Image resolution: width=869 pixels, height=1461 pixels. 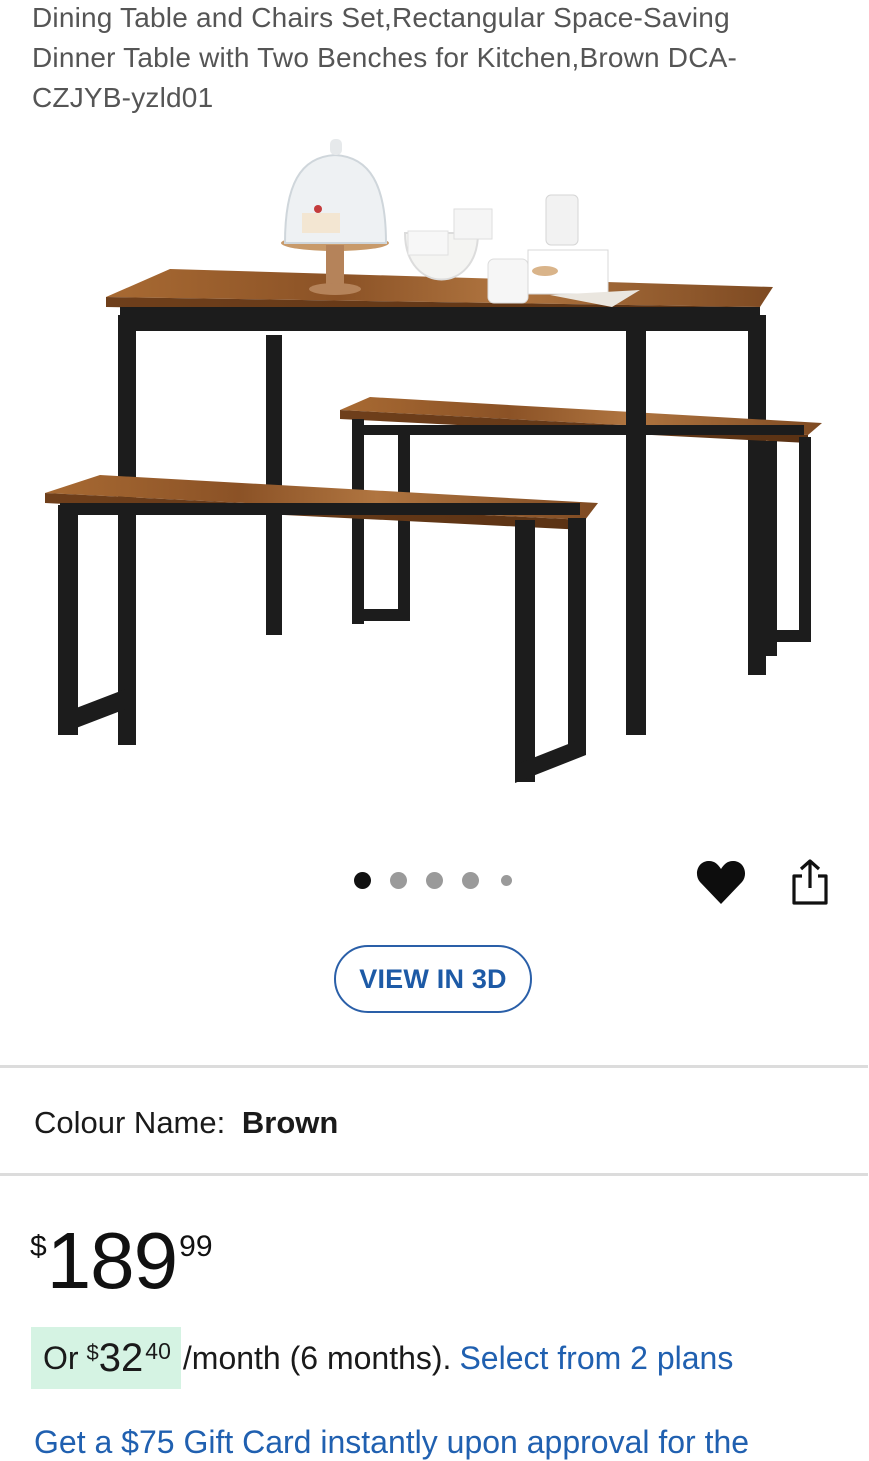 What do you see at coordinates (433, 979) in the screenshot?
I see `view-in-3d-button: VIEW IN 3D` at bounding box center [433, 979].